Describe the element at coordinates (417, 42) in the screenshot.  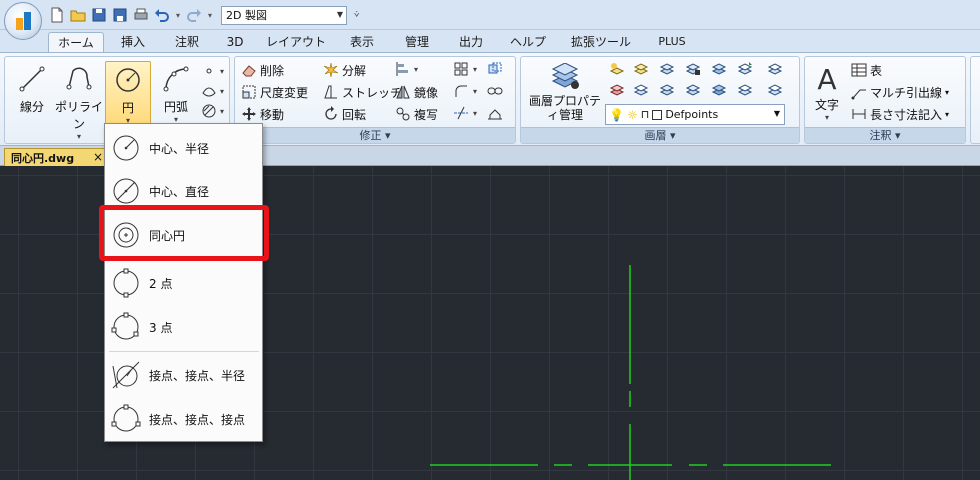
I see `tab-manage: 管理` at that location.